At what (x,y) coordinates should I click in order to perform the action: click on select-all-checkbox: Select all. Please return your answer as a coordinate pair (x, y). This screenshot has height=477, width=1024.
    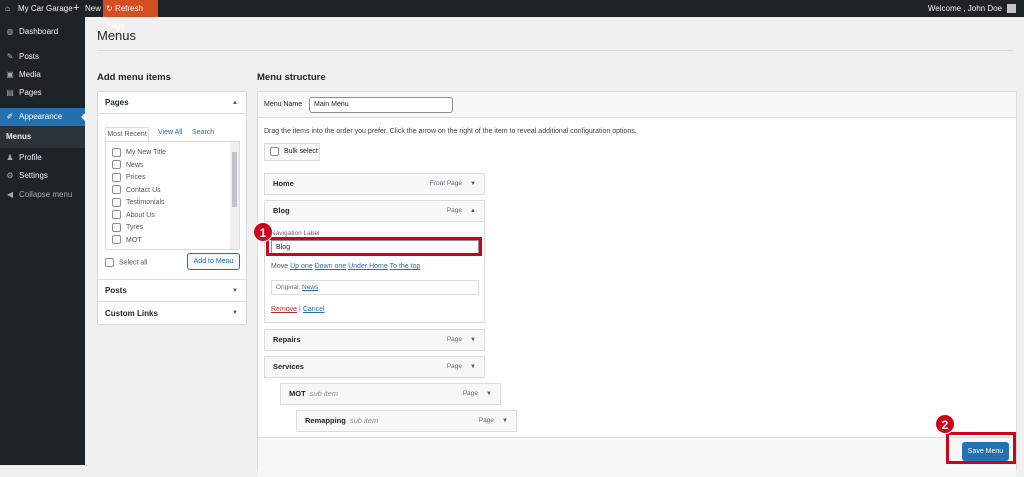
    Looking at the image, I should click on (126, 262).